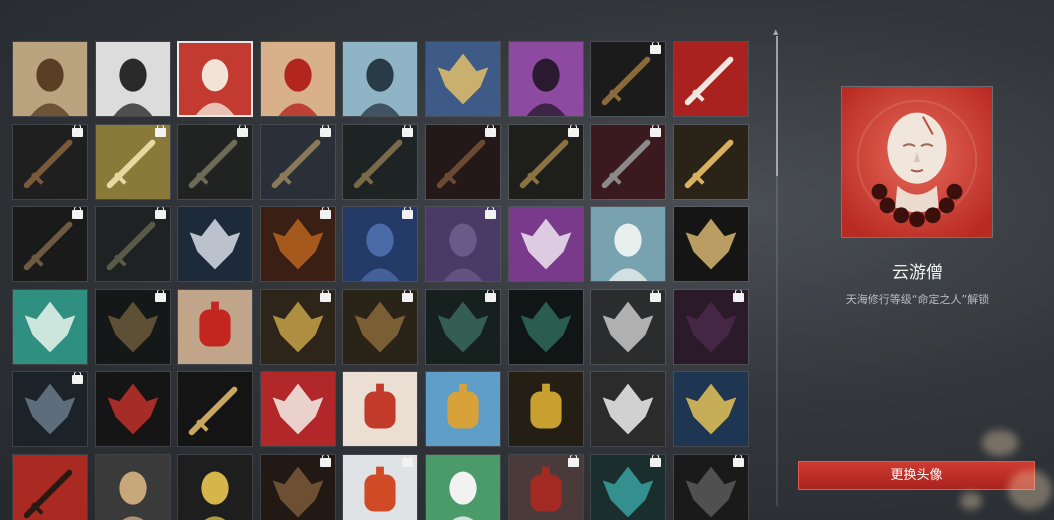 The image size is (1054, 520). I want to click on hooded-woman-icon, so click(132, 79).